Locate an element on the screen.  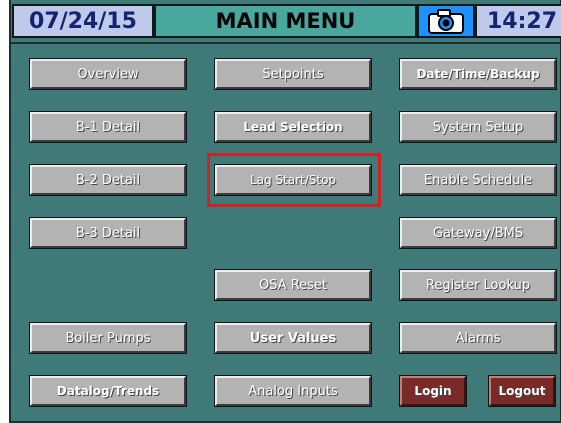
login-button: Login is located at coordinates (433, 391).